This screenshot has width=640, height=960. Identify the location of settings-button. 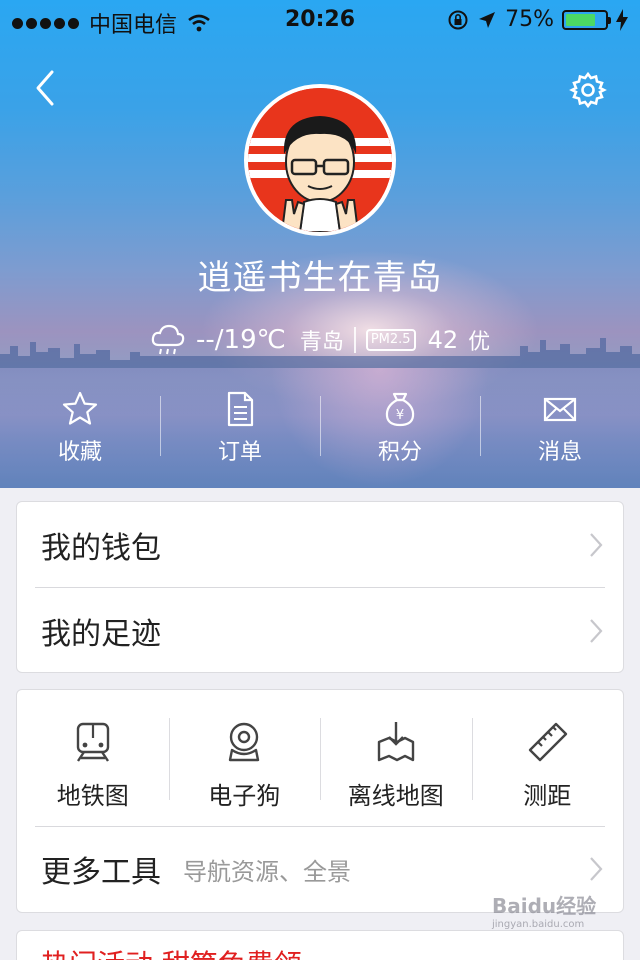
(588, 90).